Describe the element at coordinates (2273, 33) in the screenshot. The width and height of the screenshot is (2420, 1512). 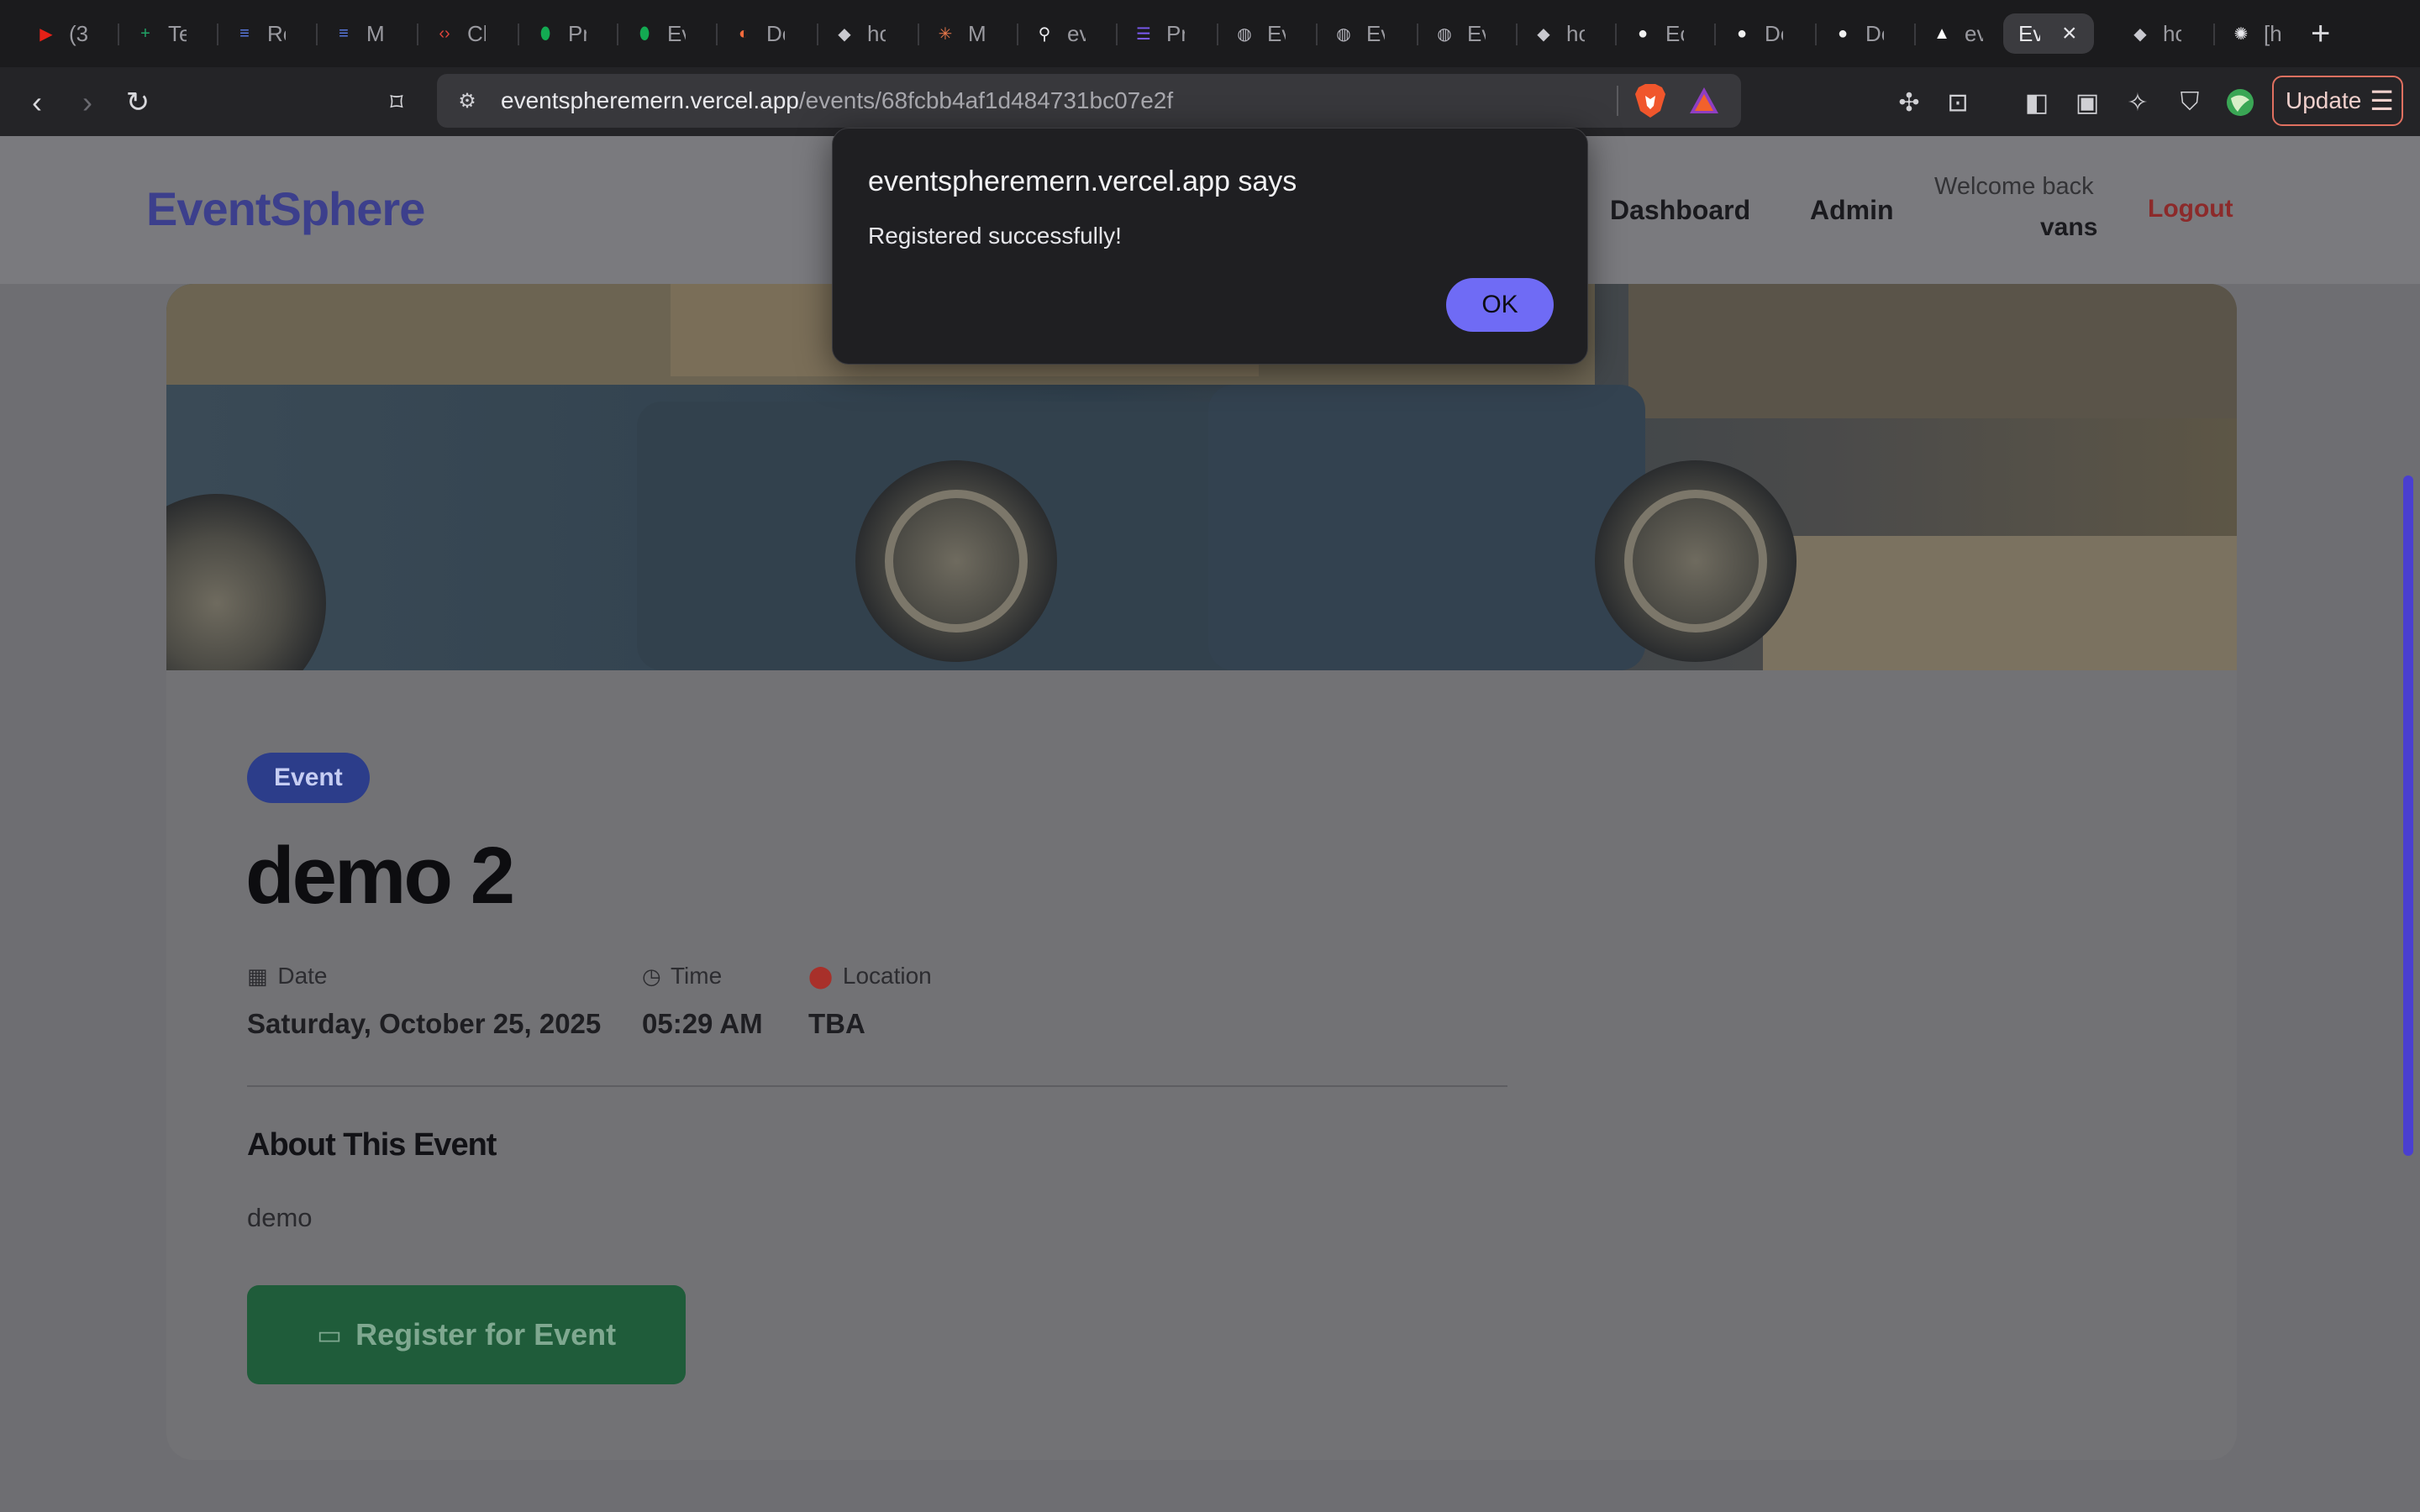
I see `tab-label: [h` at that location.